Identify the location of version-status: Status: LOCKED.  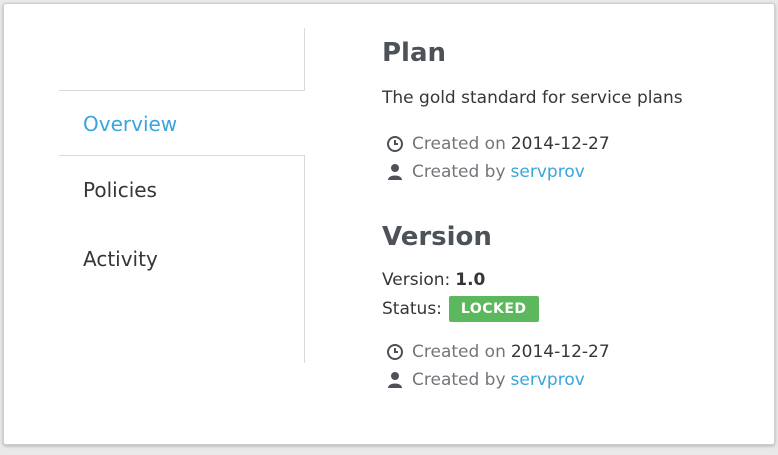
(460, 309).